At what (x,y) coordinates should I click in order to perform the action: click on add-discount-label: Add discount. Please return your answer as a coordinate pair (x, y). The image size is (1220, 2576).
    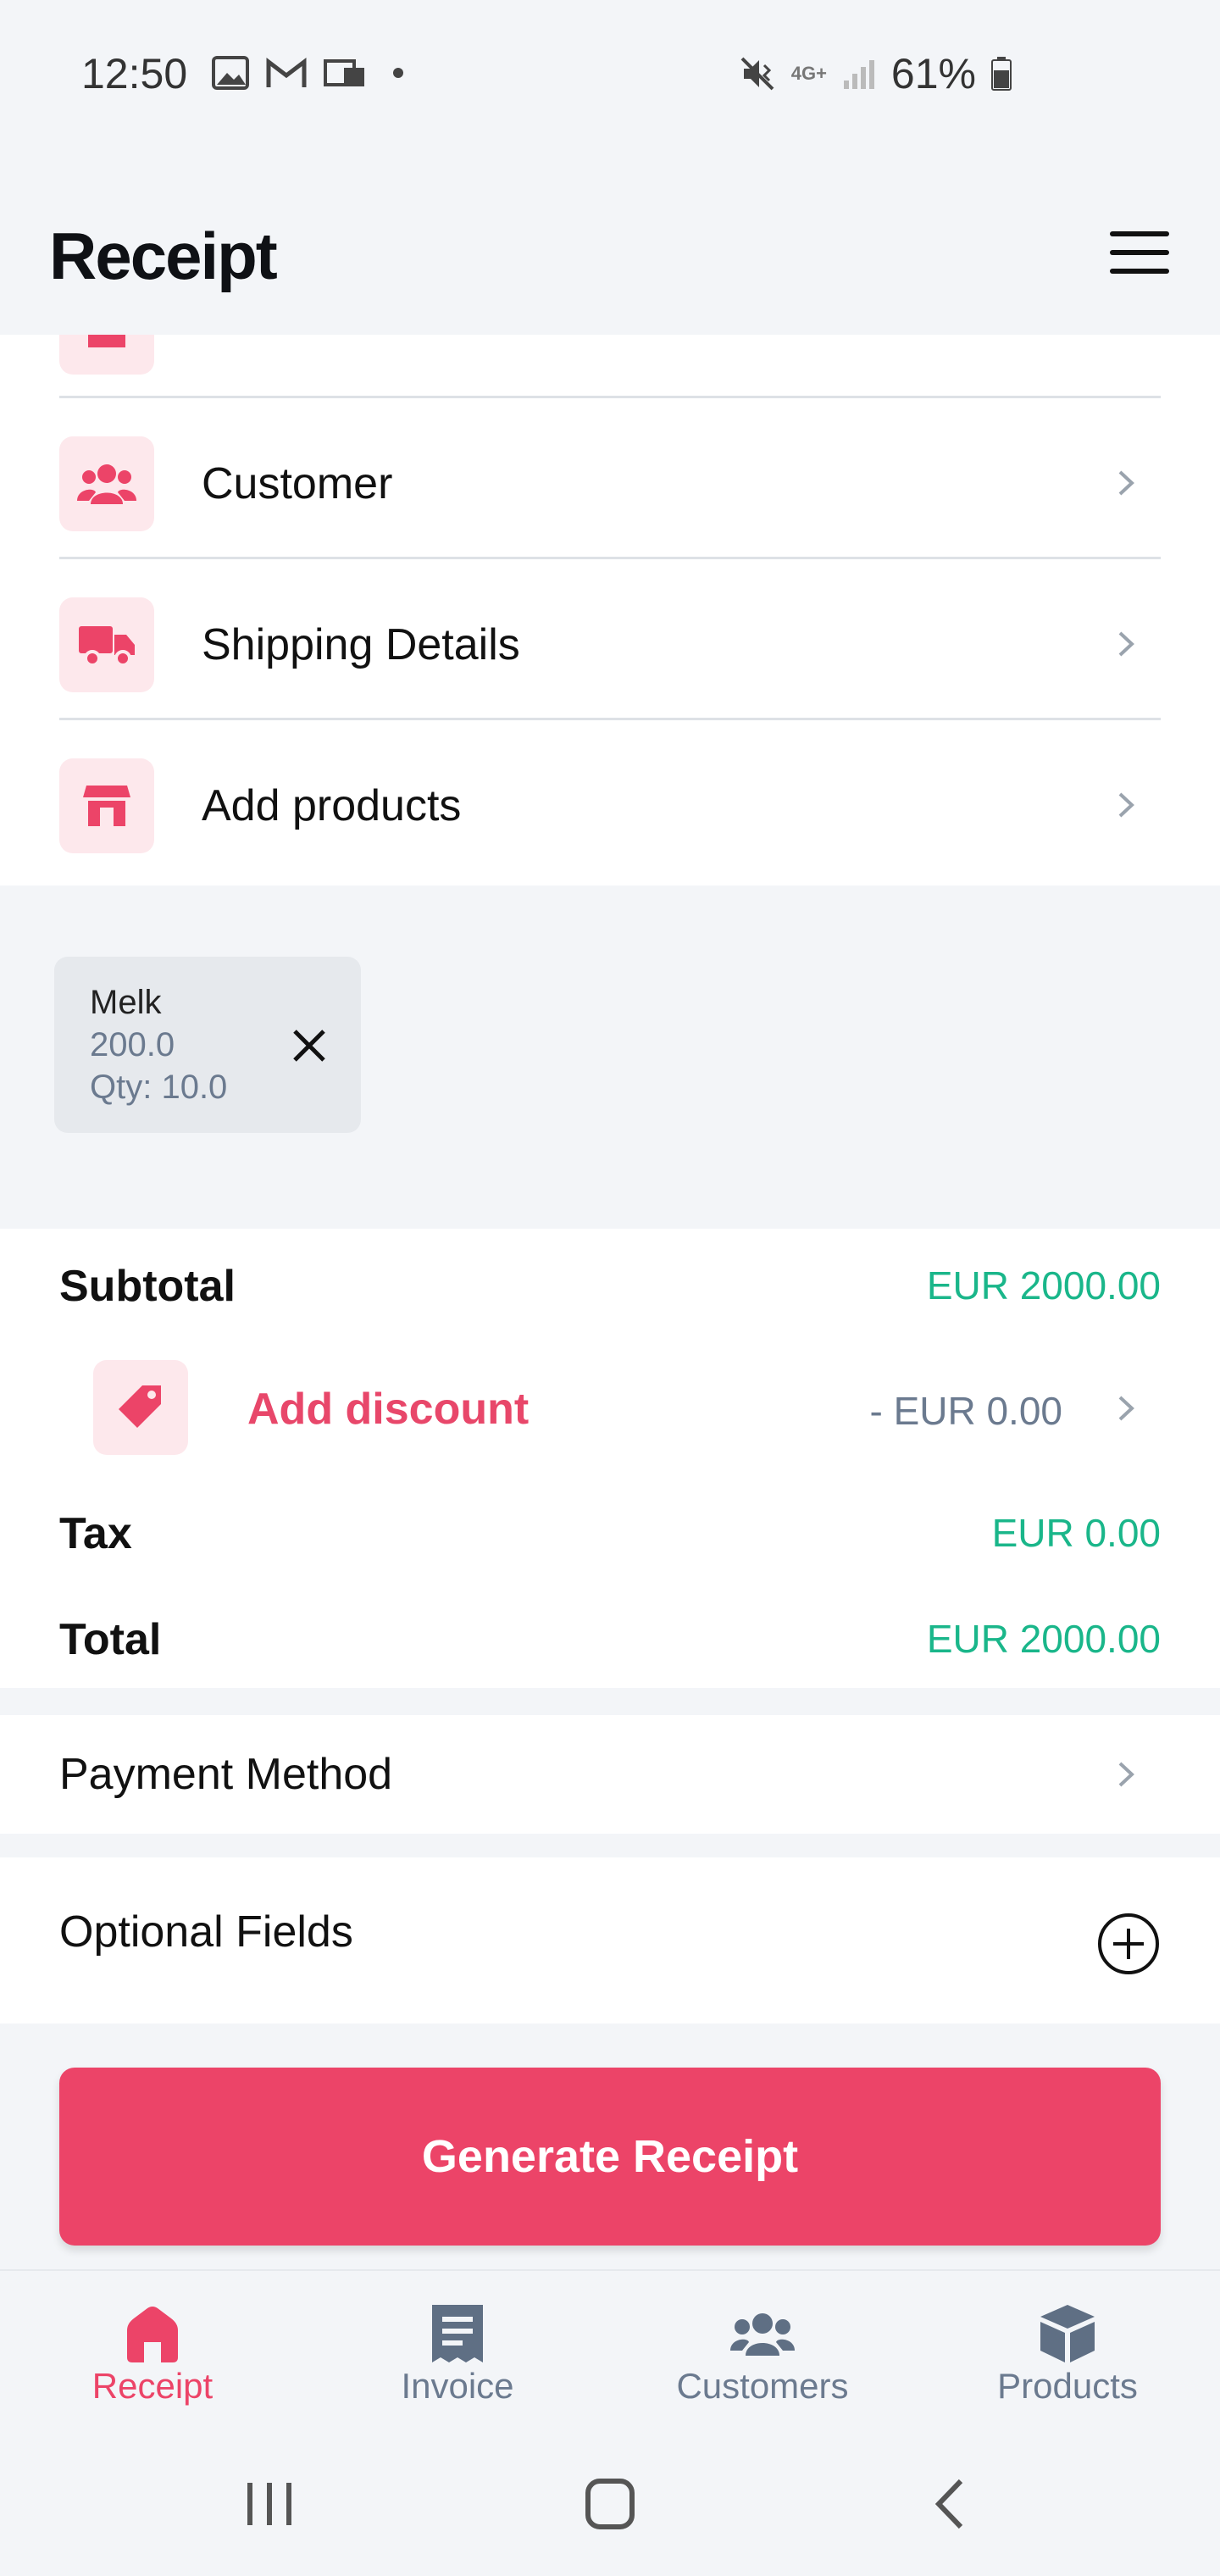
    Looking at the image, I should click on (388, 1409).